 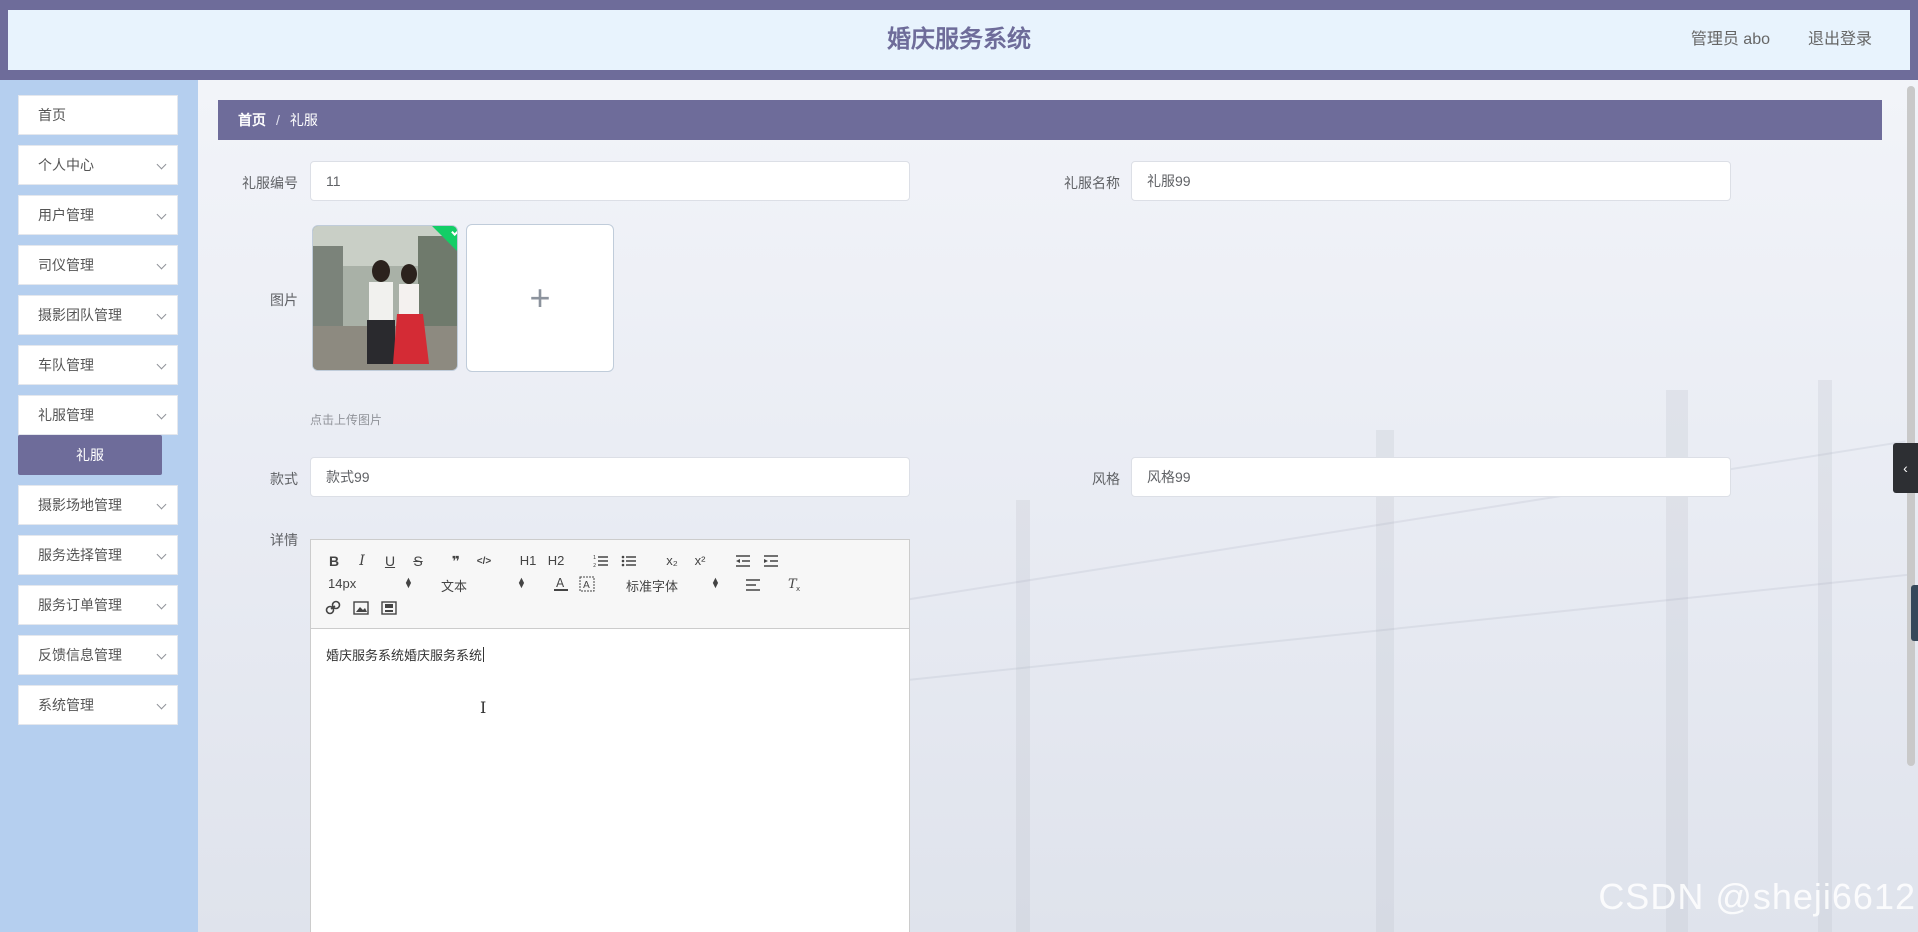 I want to click on logout-button: 退出登录, so click(x=1840, y=40).